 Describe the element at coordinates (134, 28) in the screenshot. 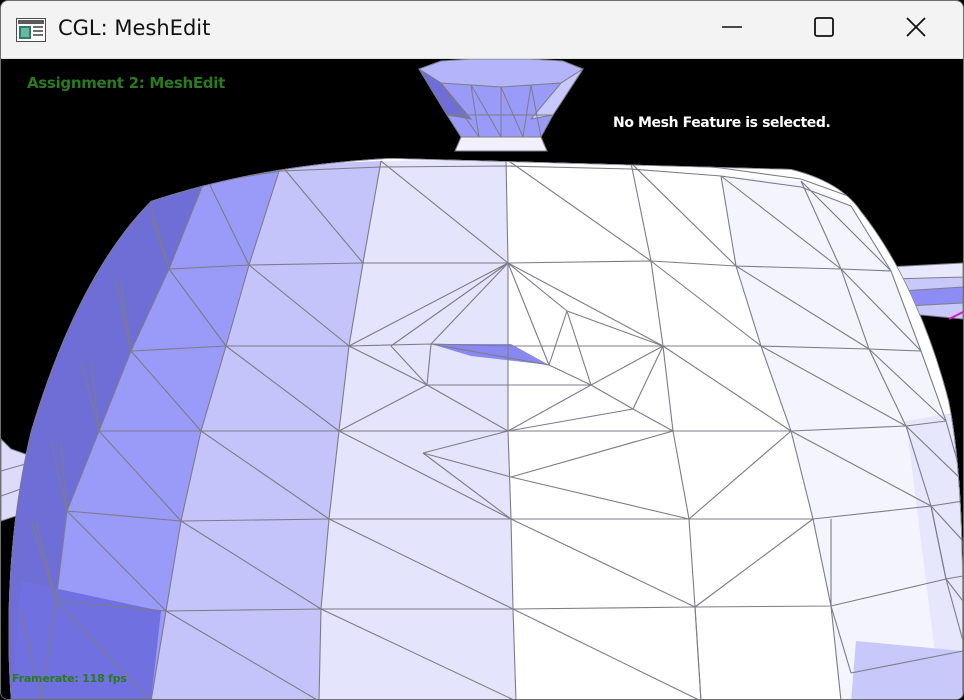

I see `window-title: CGL: MeshEdit` at that location.